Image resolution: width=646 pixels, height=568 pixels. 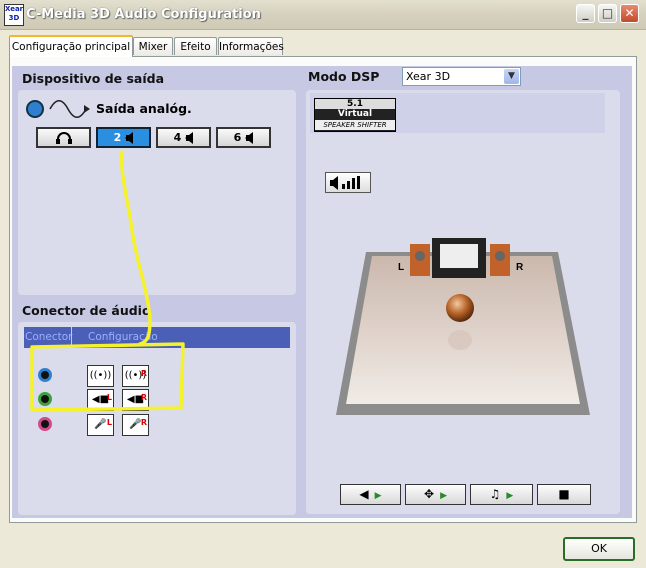 I want to click on right-speaker-label: R, so click(x=520, y=267).